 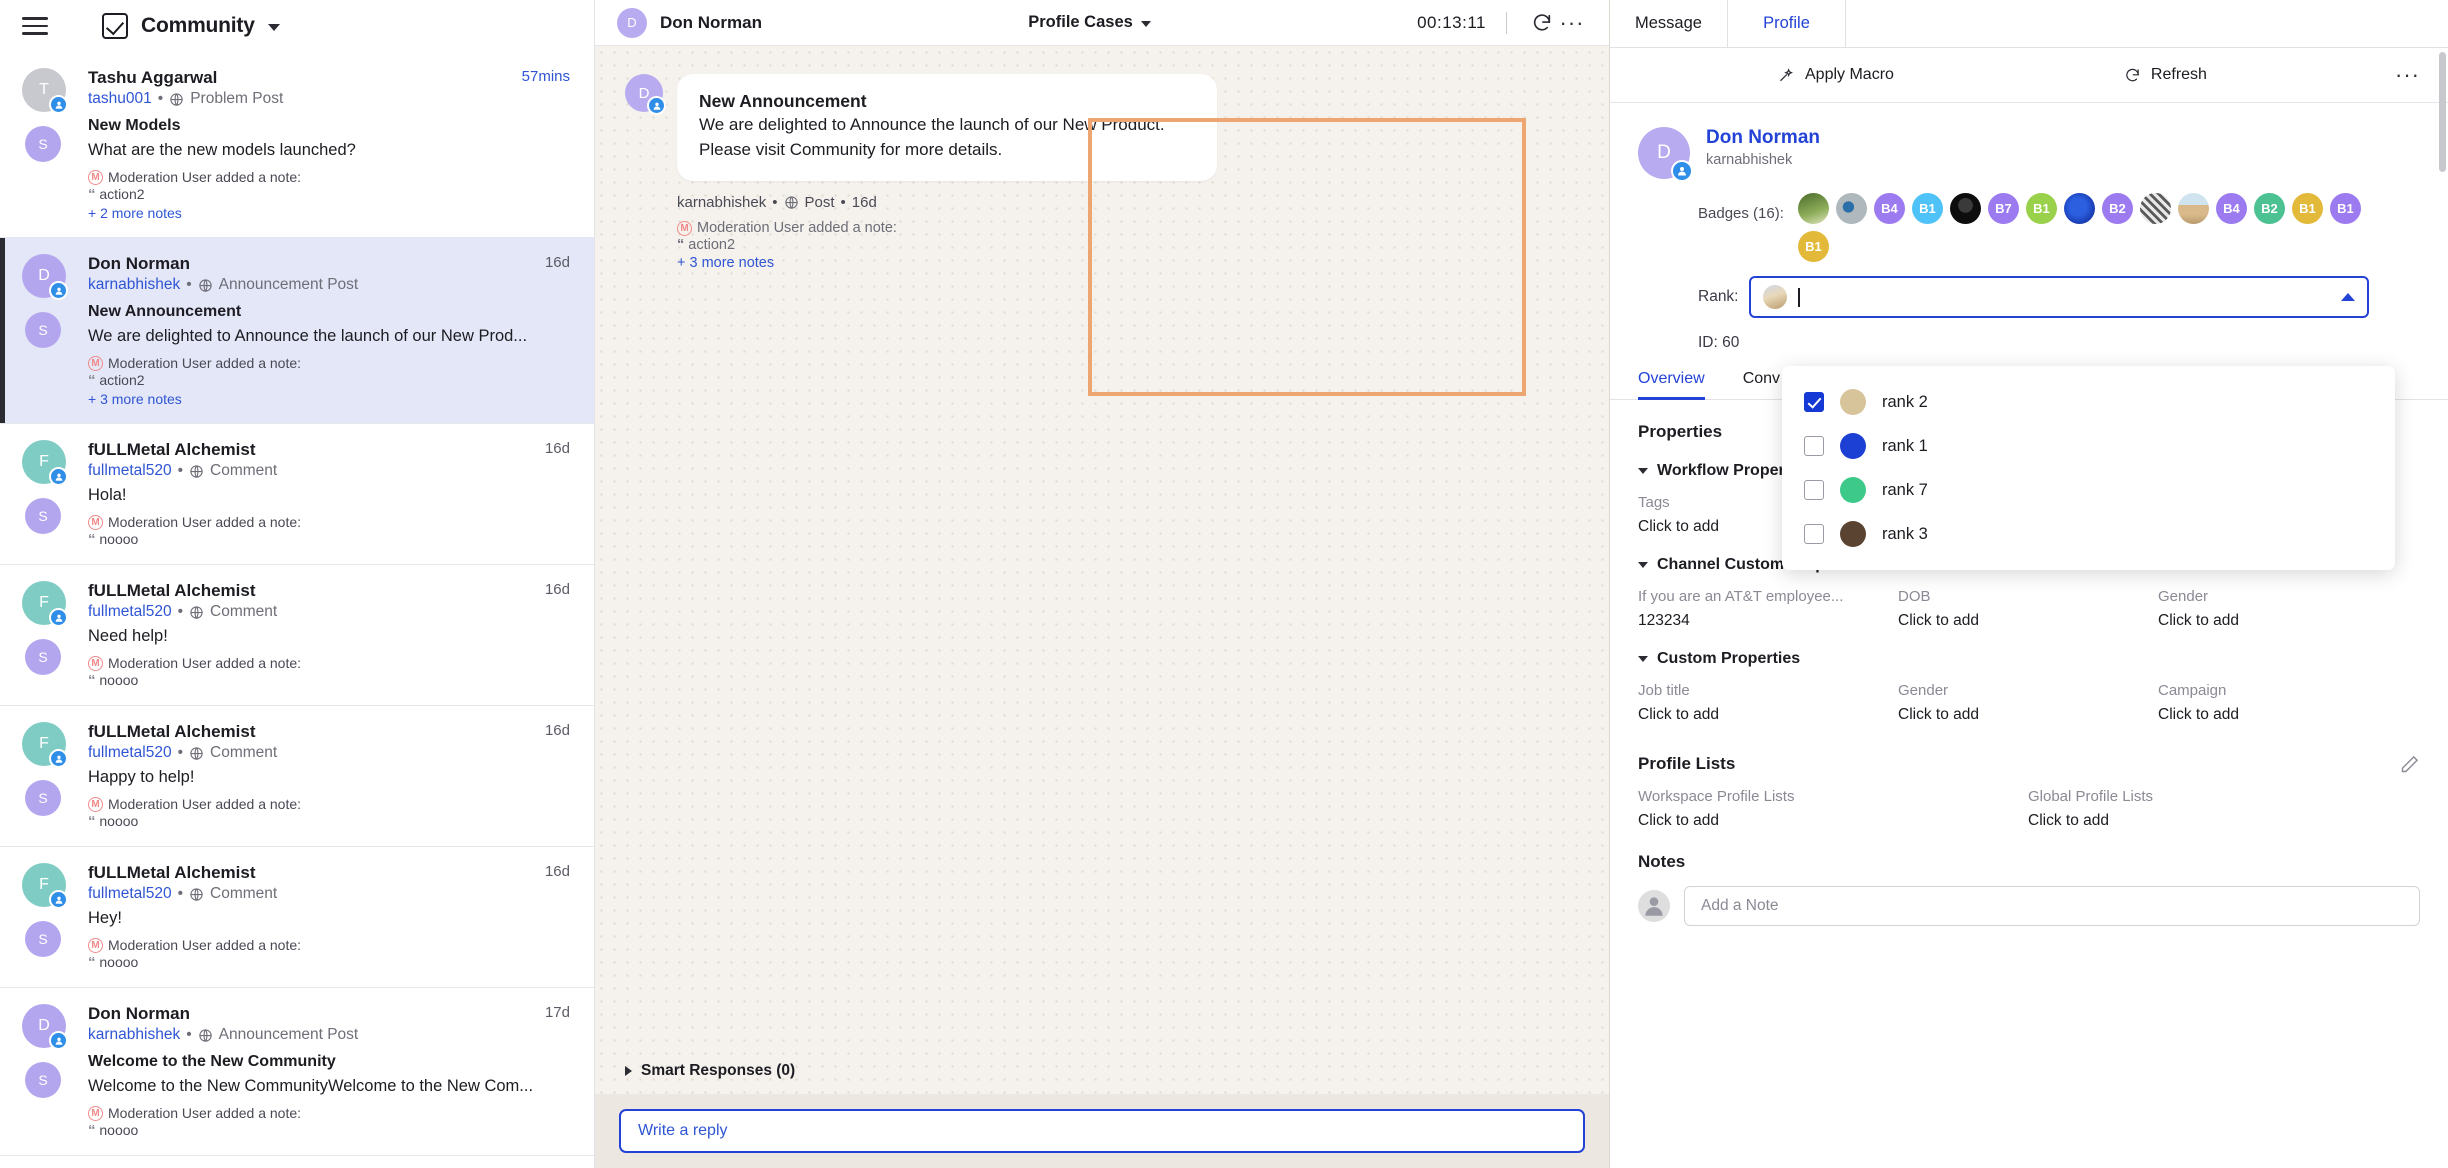 I want to click on smart-responses-label: Smart Responses (0), so click(x=718, y=1070).